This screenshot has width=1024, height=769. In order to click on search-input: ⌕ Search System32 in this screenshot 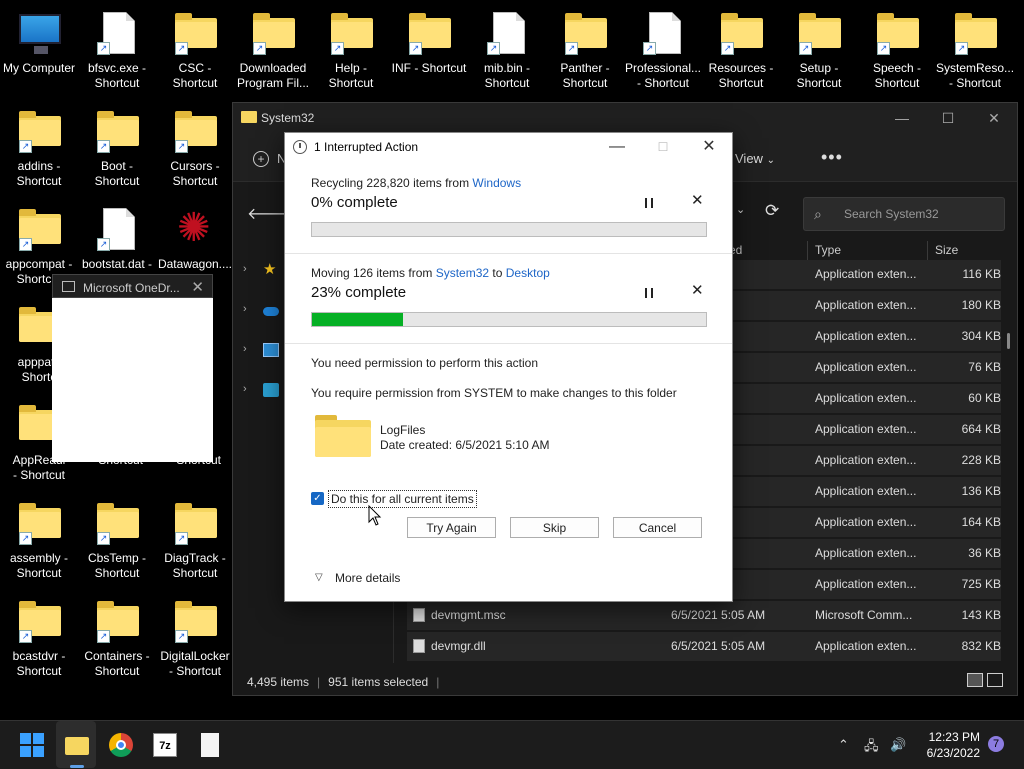, I will do `click(904, 214)`.